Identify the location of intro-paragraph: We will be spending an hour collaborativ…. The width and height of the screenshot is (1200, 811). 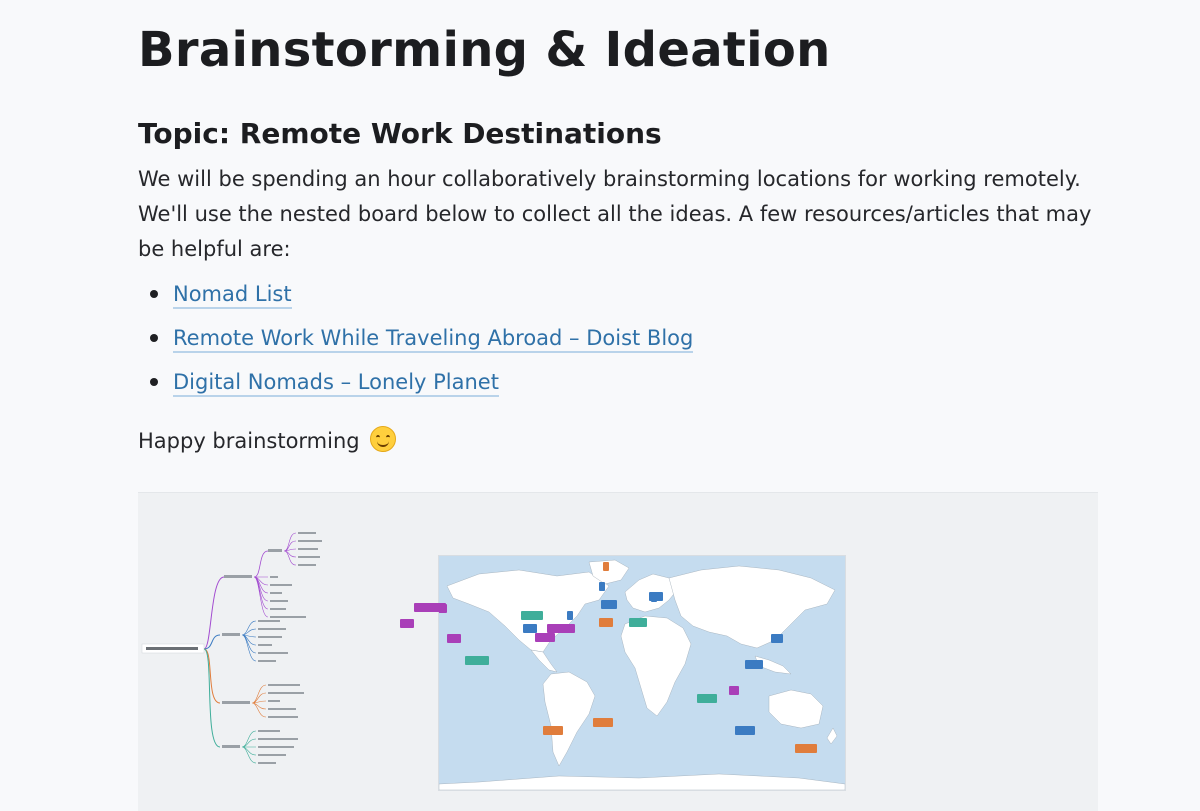
(615, 214).